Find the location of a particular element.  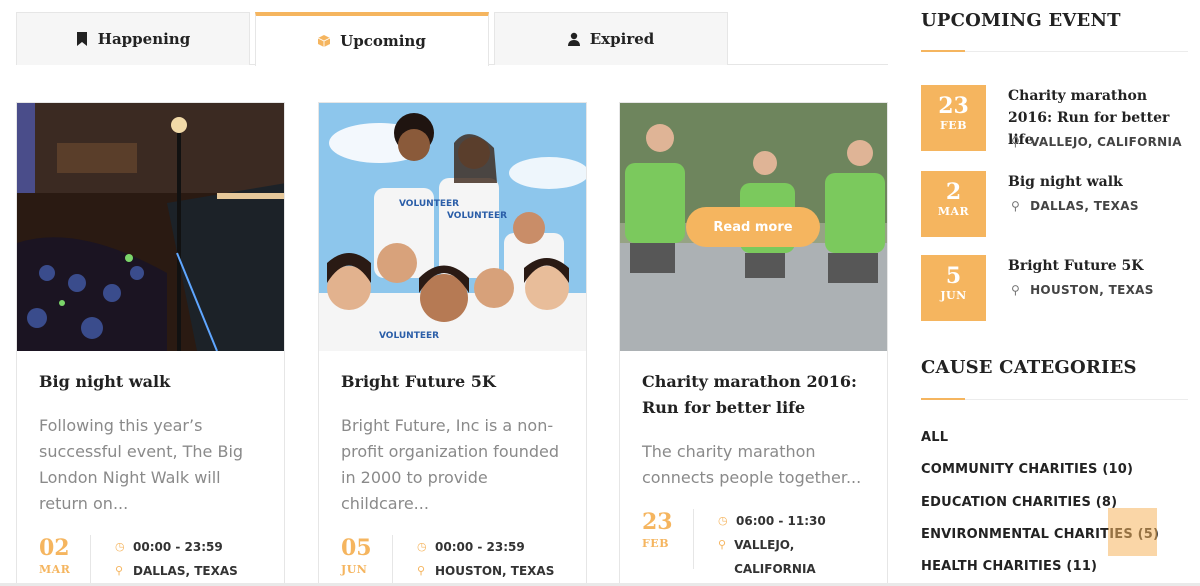

event-location: HOUSTON, TEXAS is located at coordinates (495, 571).